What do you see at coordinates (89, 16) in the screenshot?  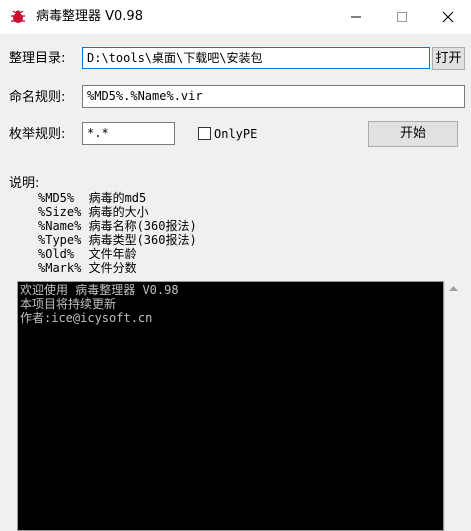 I see `window-title: 病毒整理器 V0.98` at bounding box center [89, 16].